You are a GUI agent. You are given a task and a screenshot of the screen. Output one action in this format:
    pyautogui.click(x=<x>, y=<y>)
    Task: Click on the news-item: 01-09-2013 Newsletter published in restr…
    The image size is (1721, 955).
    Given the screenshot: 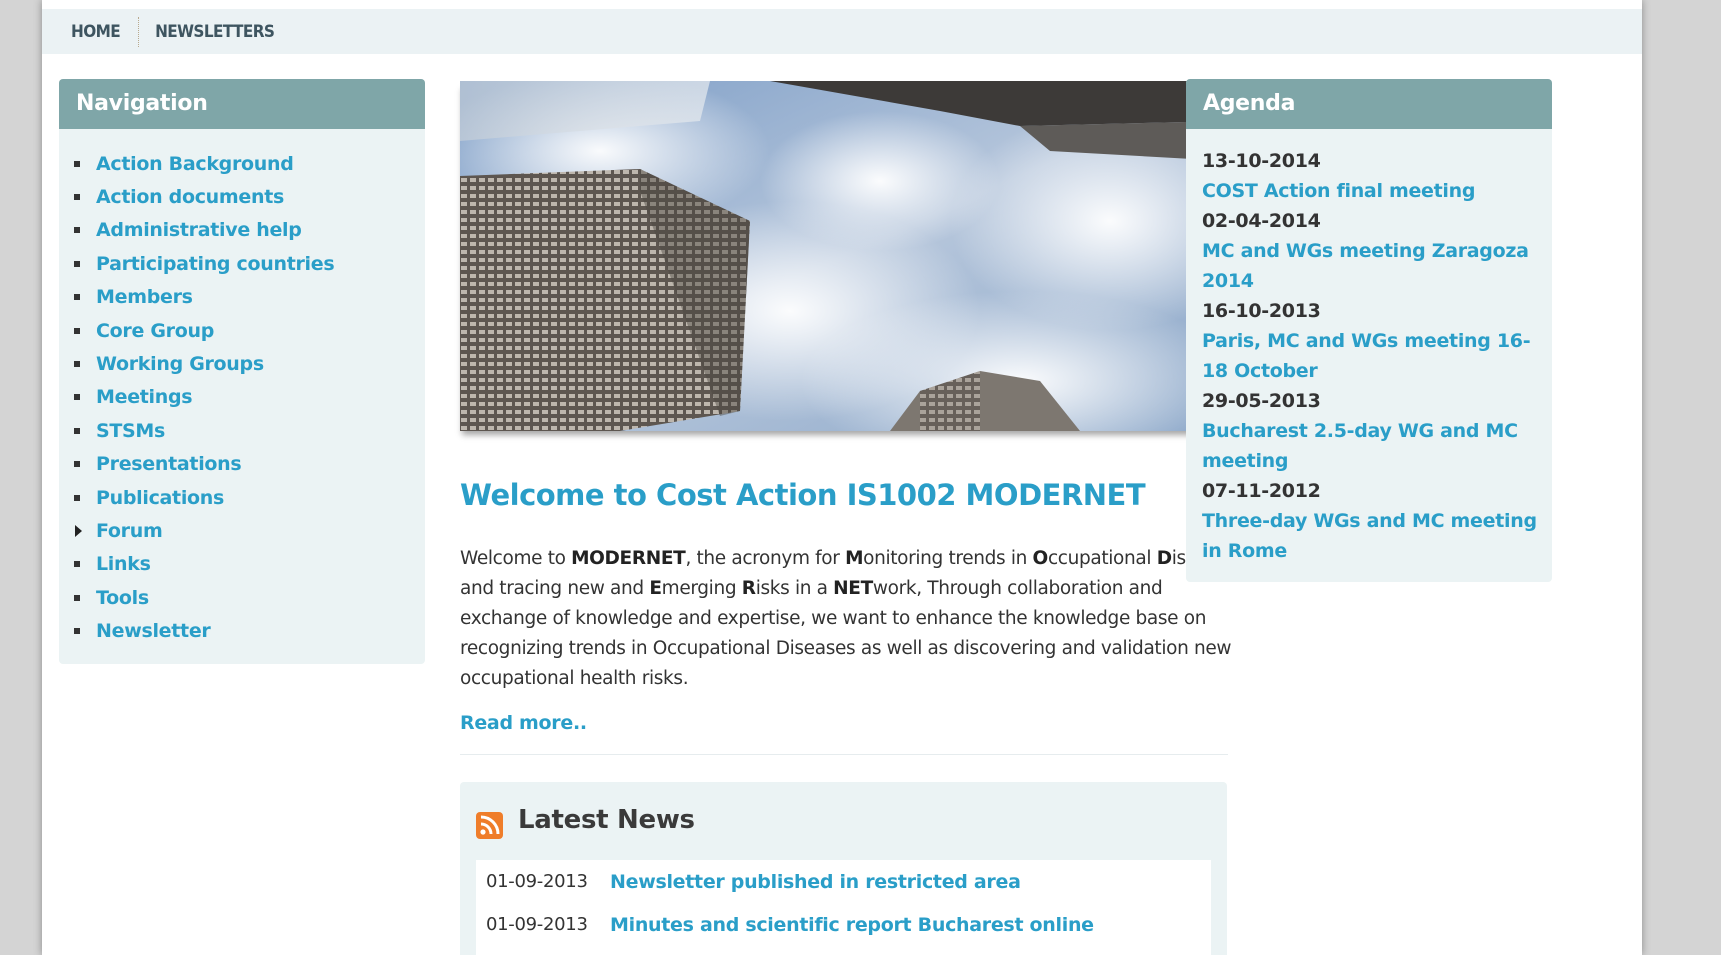 What is the action you would take?
    pyautogui.click(x=843, y=881)
    